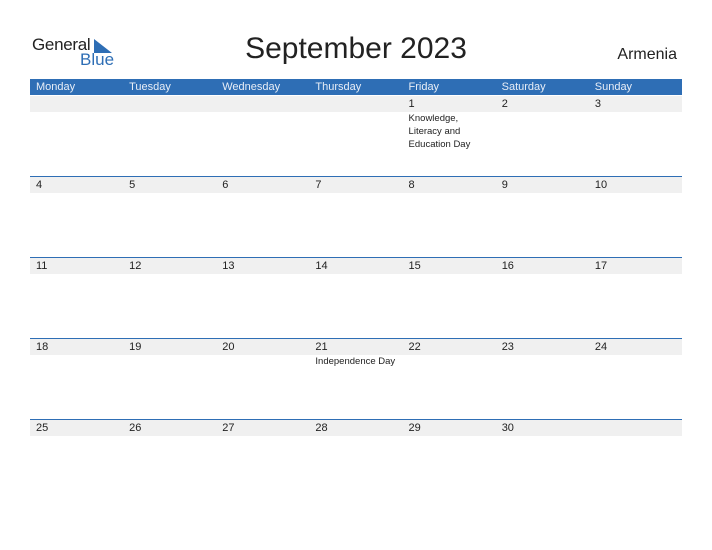 This screenshot has height=550, width=712. Describe the element at coordinates (76, 460) in the screenshot. I see `day-cell: 25` at that location.